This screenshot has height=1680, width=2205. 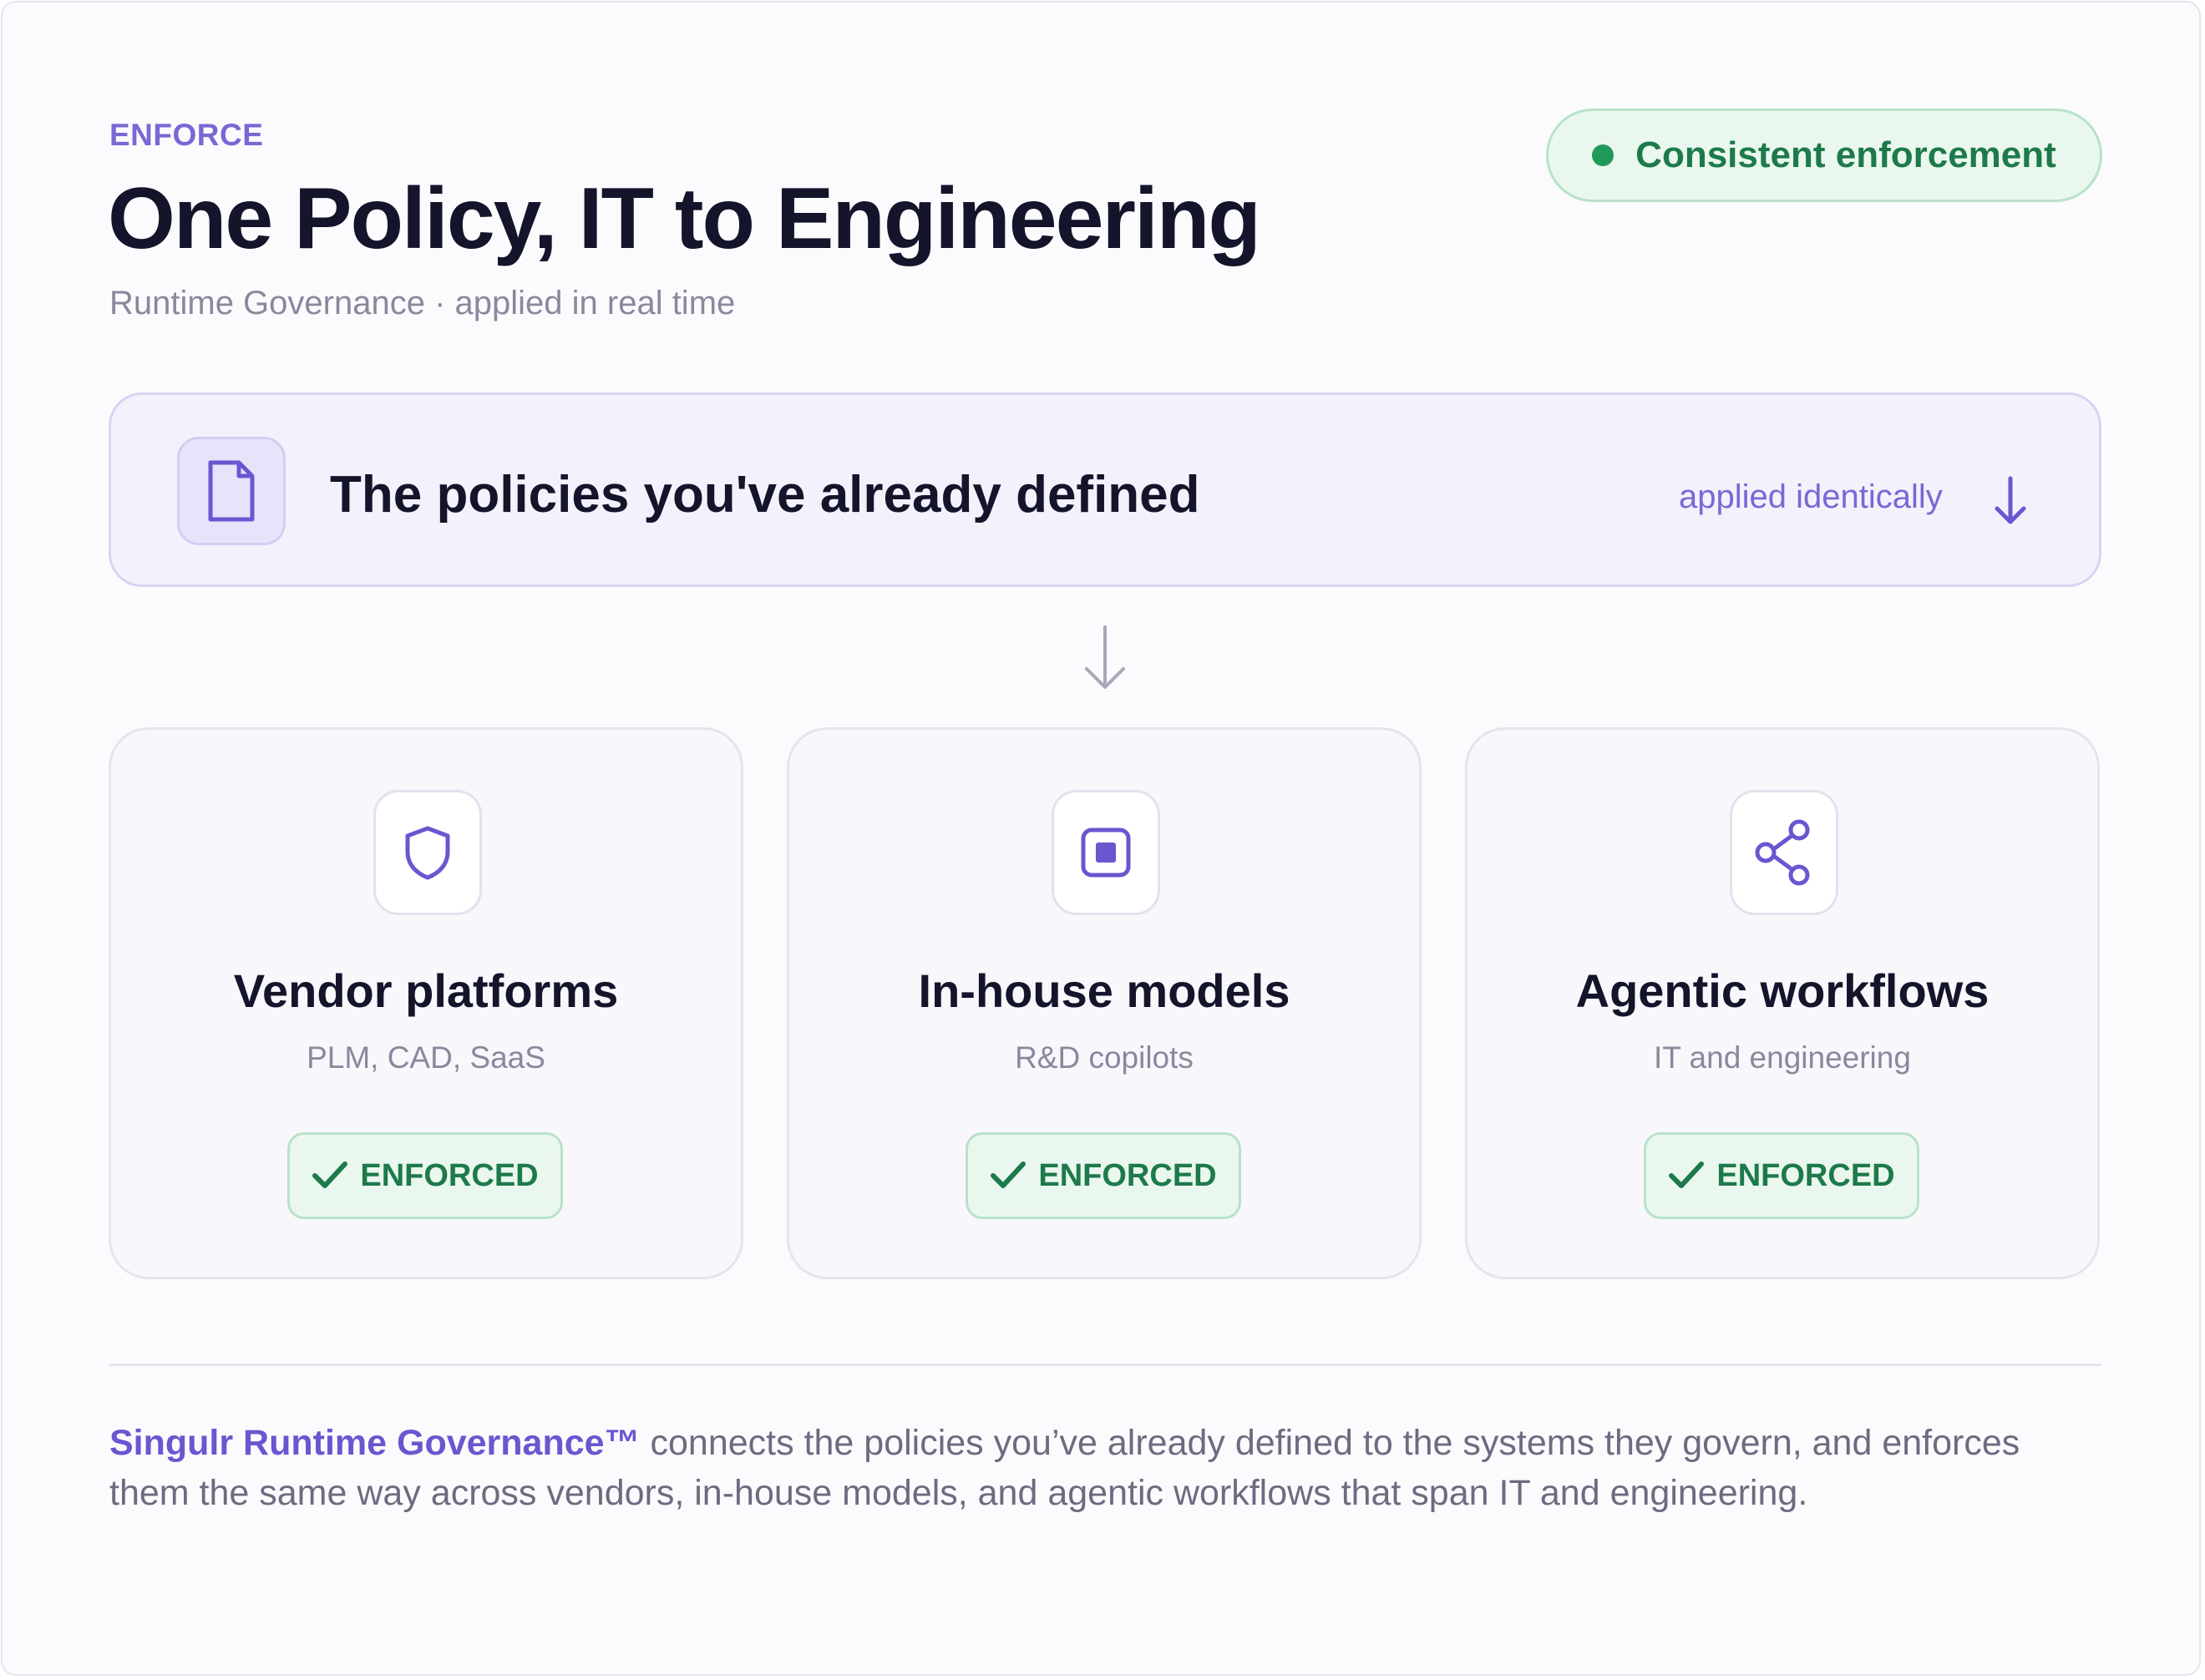 I want to click on card-in-house-models: In-house models R&D copilots ENFORCED, so click(x=1104, y=1003).